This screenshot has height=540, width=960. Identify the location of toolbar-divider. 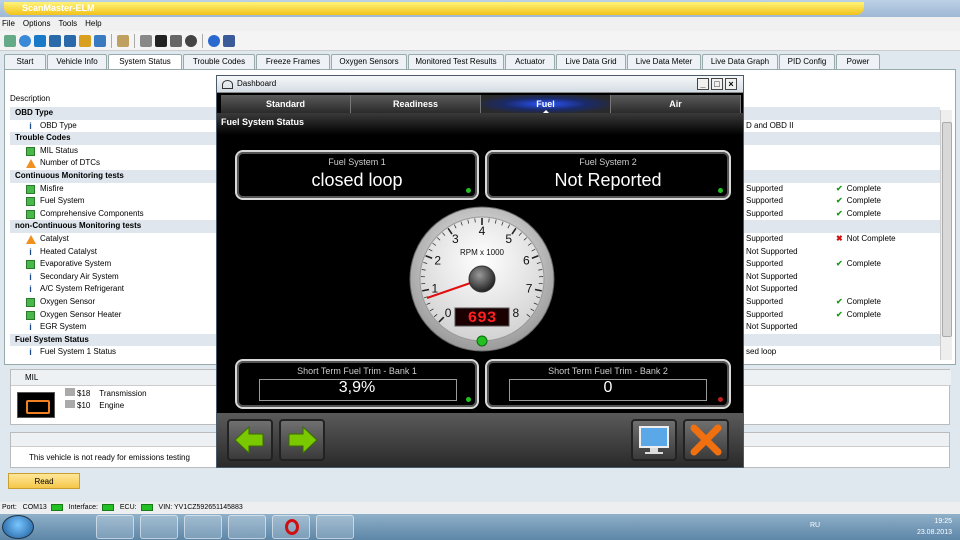
(111, 40).